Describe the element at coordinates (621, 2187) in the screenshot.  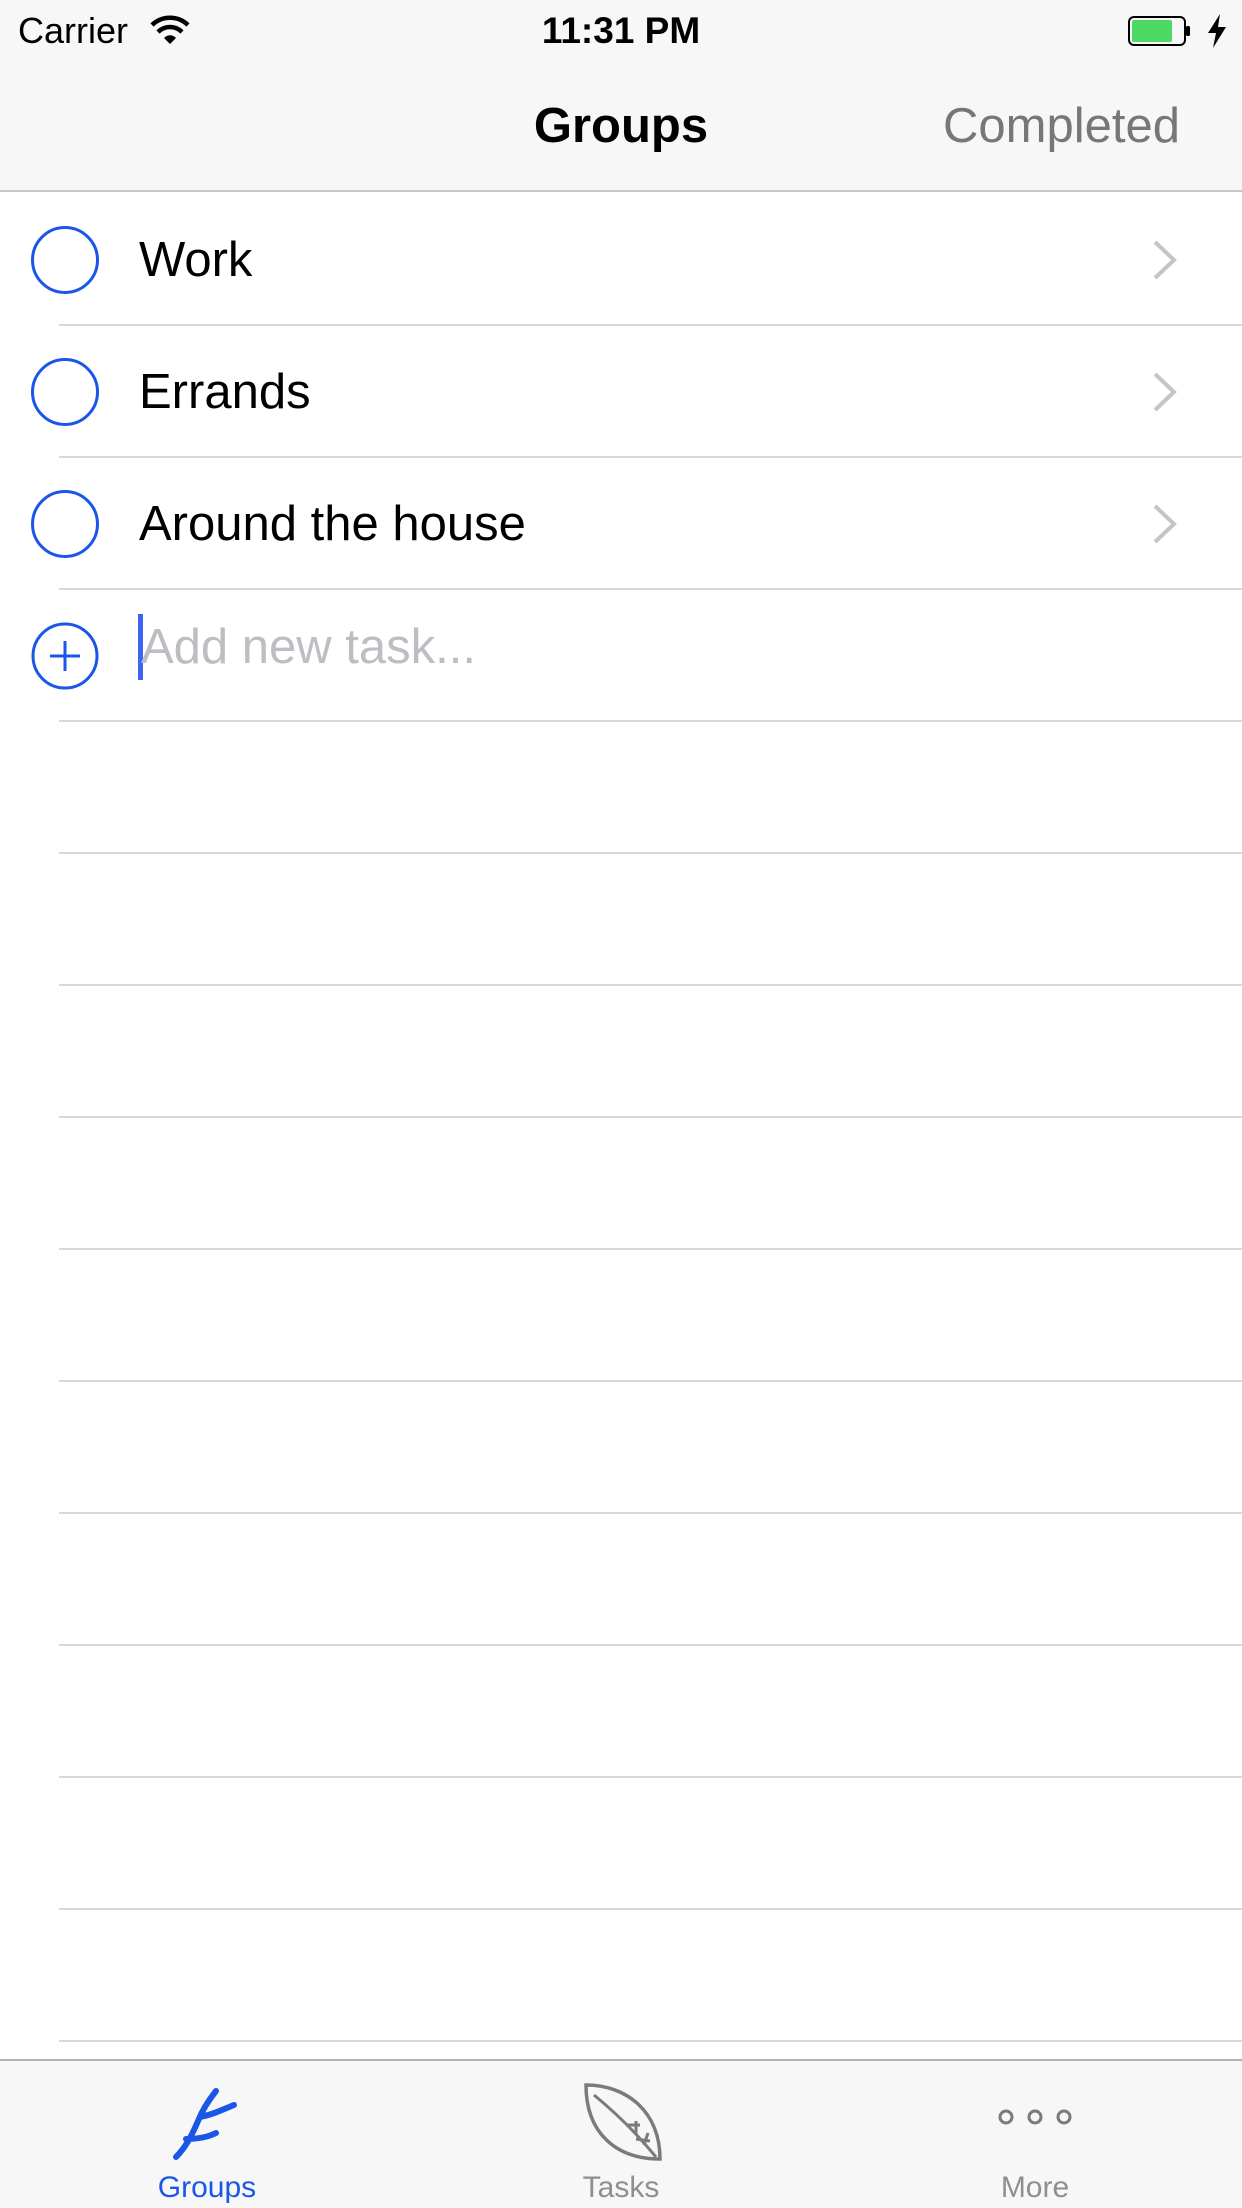
I see `tab-label: Tasks` at that location.